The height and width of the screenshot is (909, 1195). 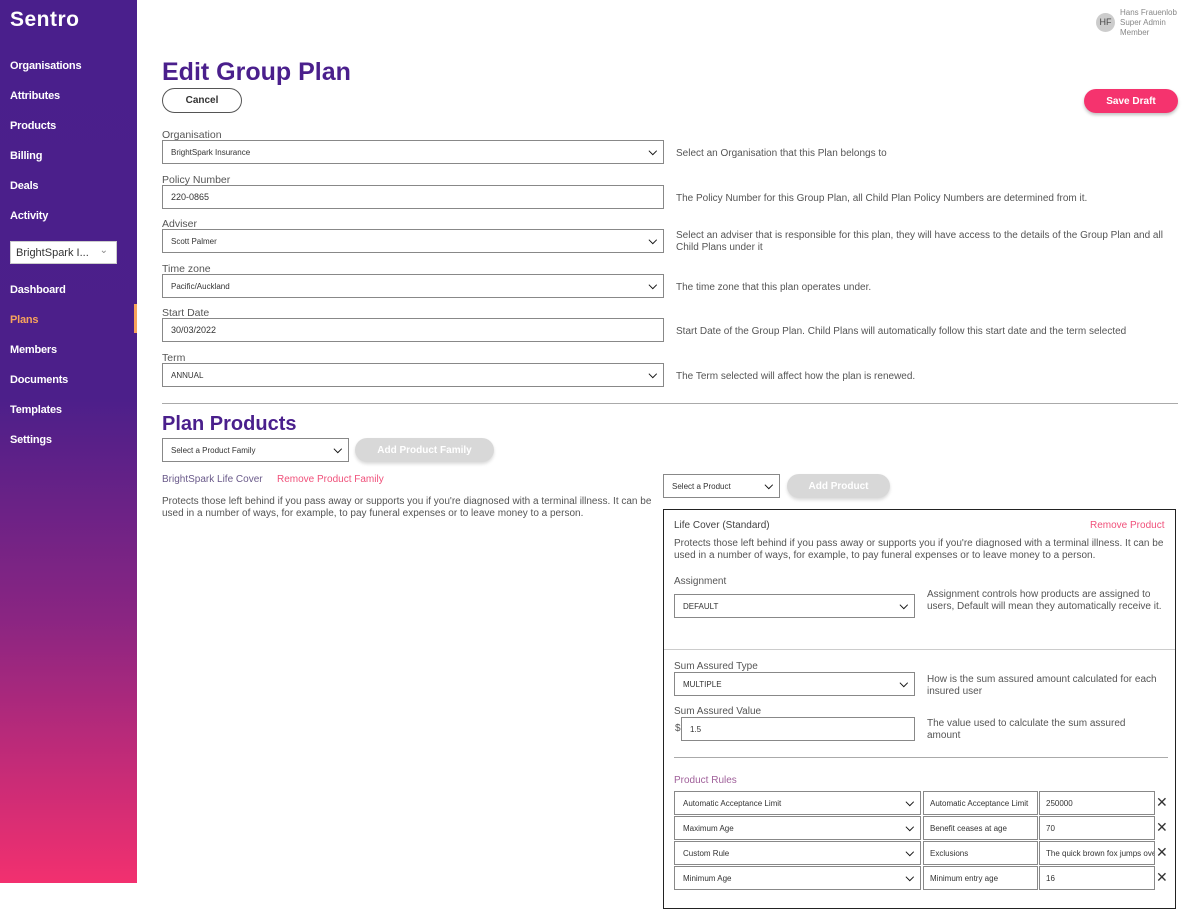 I want to click on save-draft-button: Save Draft, so click(x=1131, y=101).